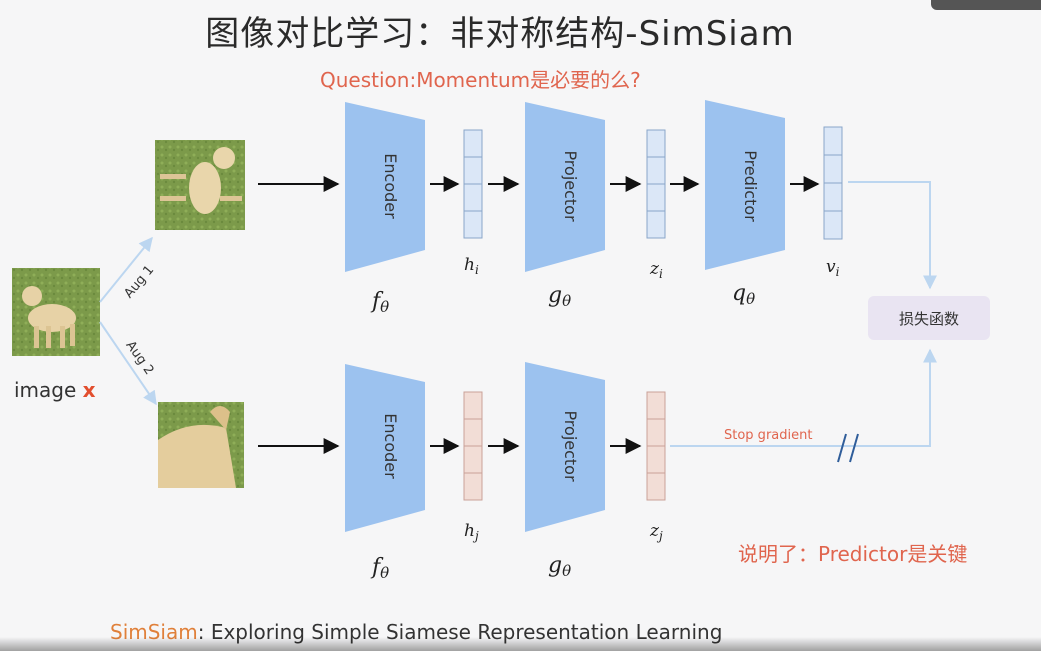 The width and height of the screenshot is (1041, 651). Describe the element at coordinates (750, 186) in the screenshot. I see `predictor-label: Predictor` at that location.